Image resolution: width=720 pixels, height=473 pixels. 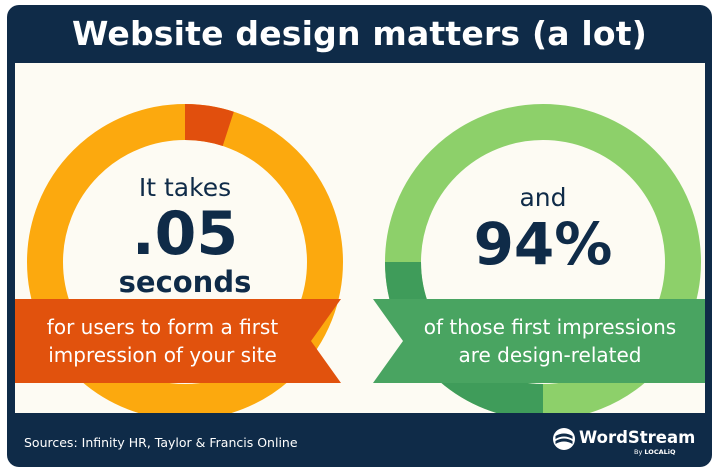 What do you see at coordinates (550, 327) in the screenshot?
I see `right-banner-line1: of those first impressions` at bounding box center [550, 327].